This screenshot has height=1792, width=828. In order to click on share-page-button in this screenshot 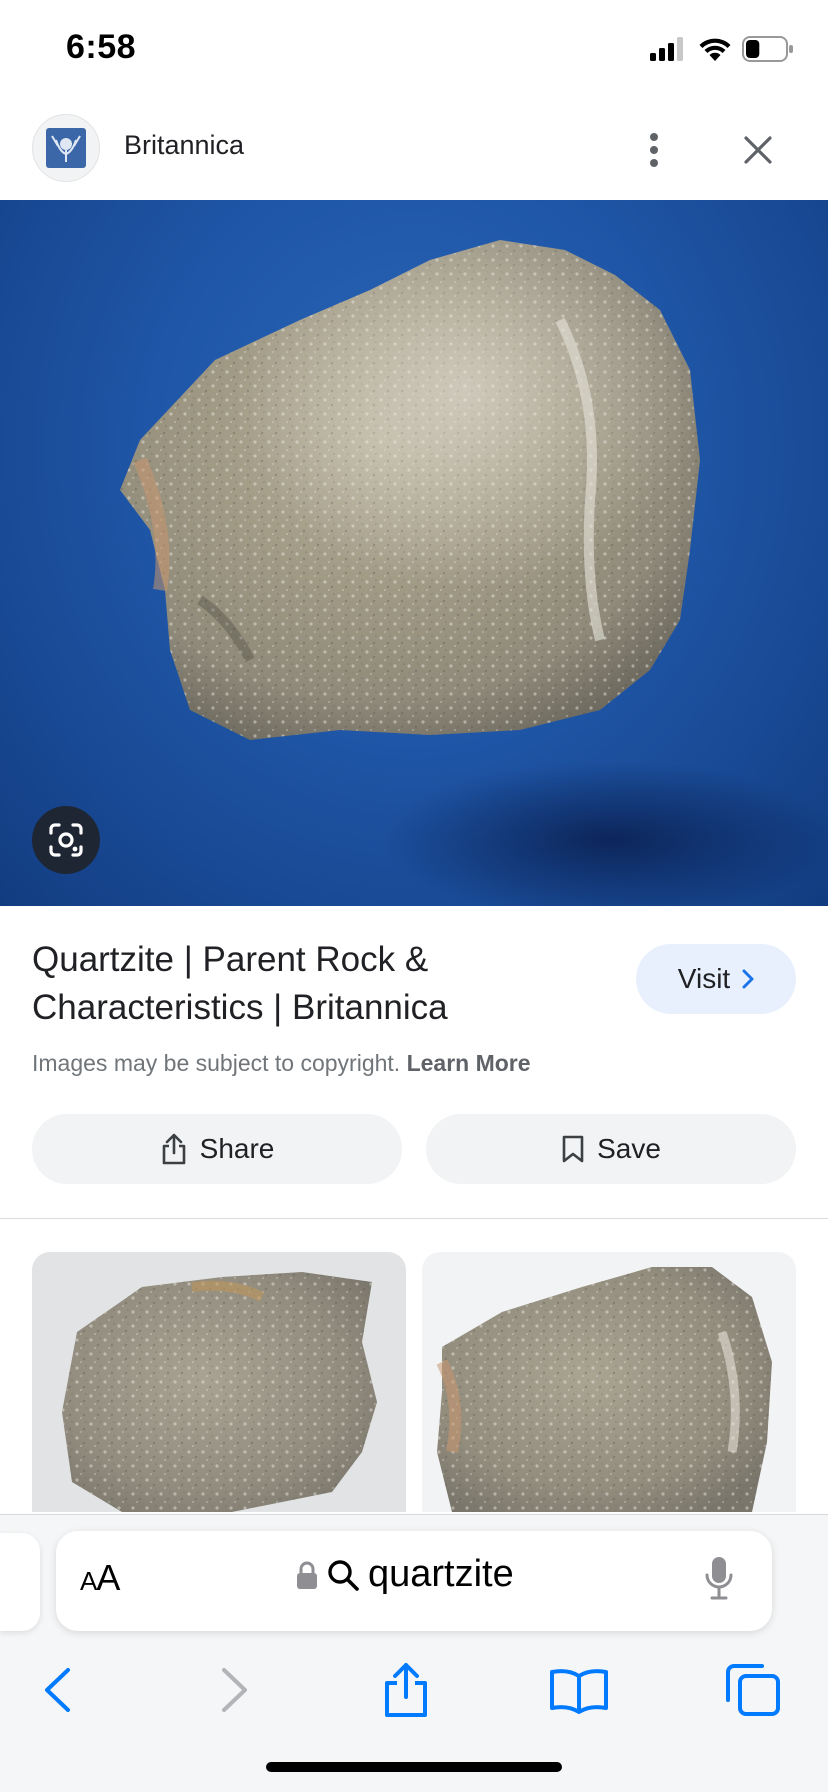, I will do `click(406, 1690)`.